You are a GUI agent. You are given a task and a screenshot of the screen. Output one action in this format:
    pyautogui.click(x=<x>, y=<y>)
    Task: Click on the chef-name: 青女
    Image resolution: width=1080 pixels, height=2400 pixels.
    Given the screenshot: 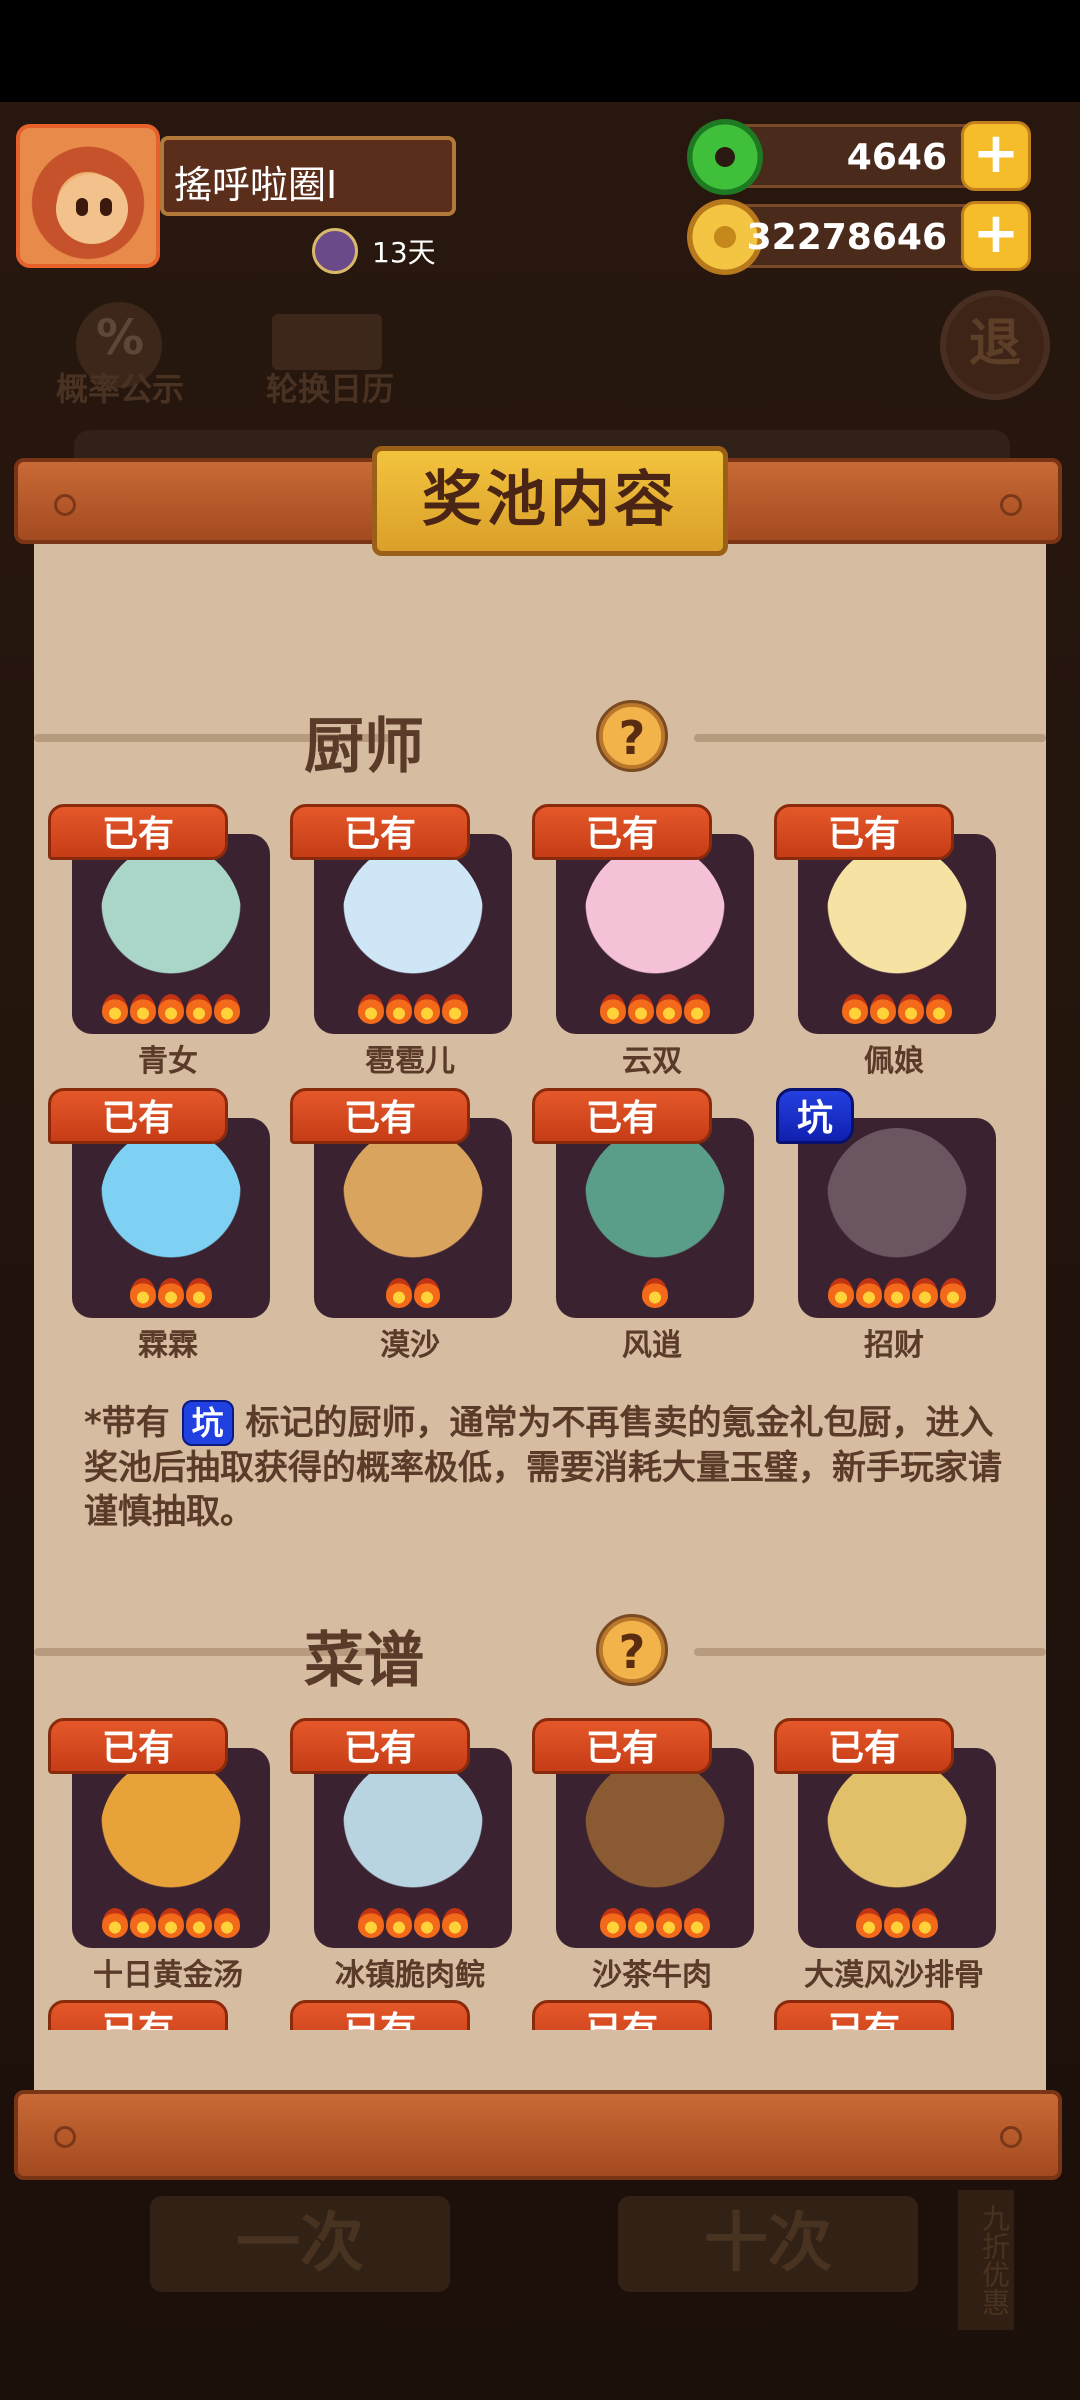 What is the action you would take?
    pyautogui.click(x=168, y=1061)
    